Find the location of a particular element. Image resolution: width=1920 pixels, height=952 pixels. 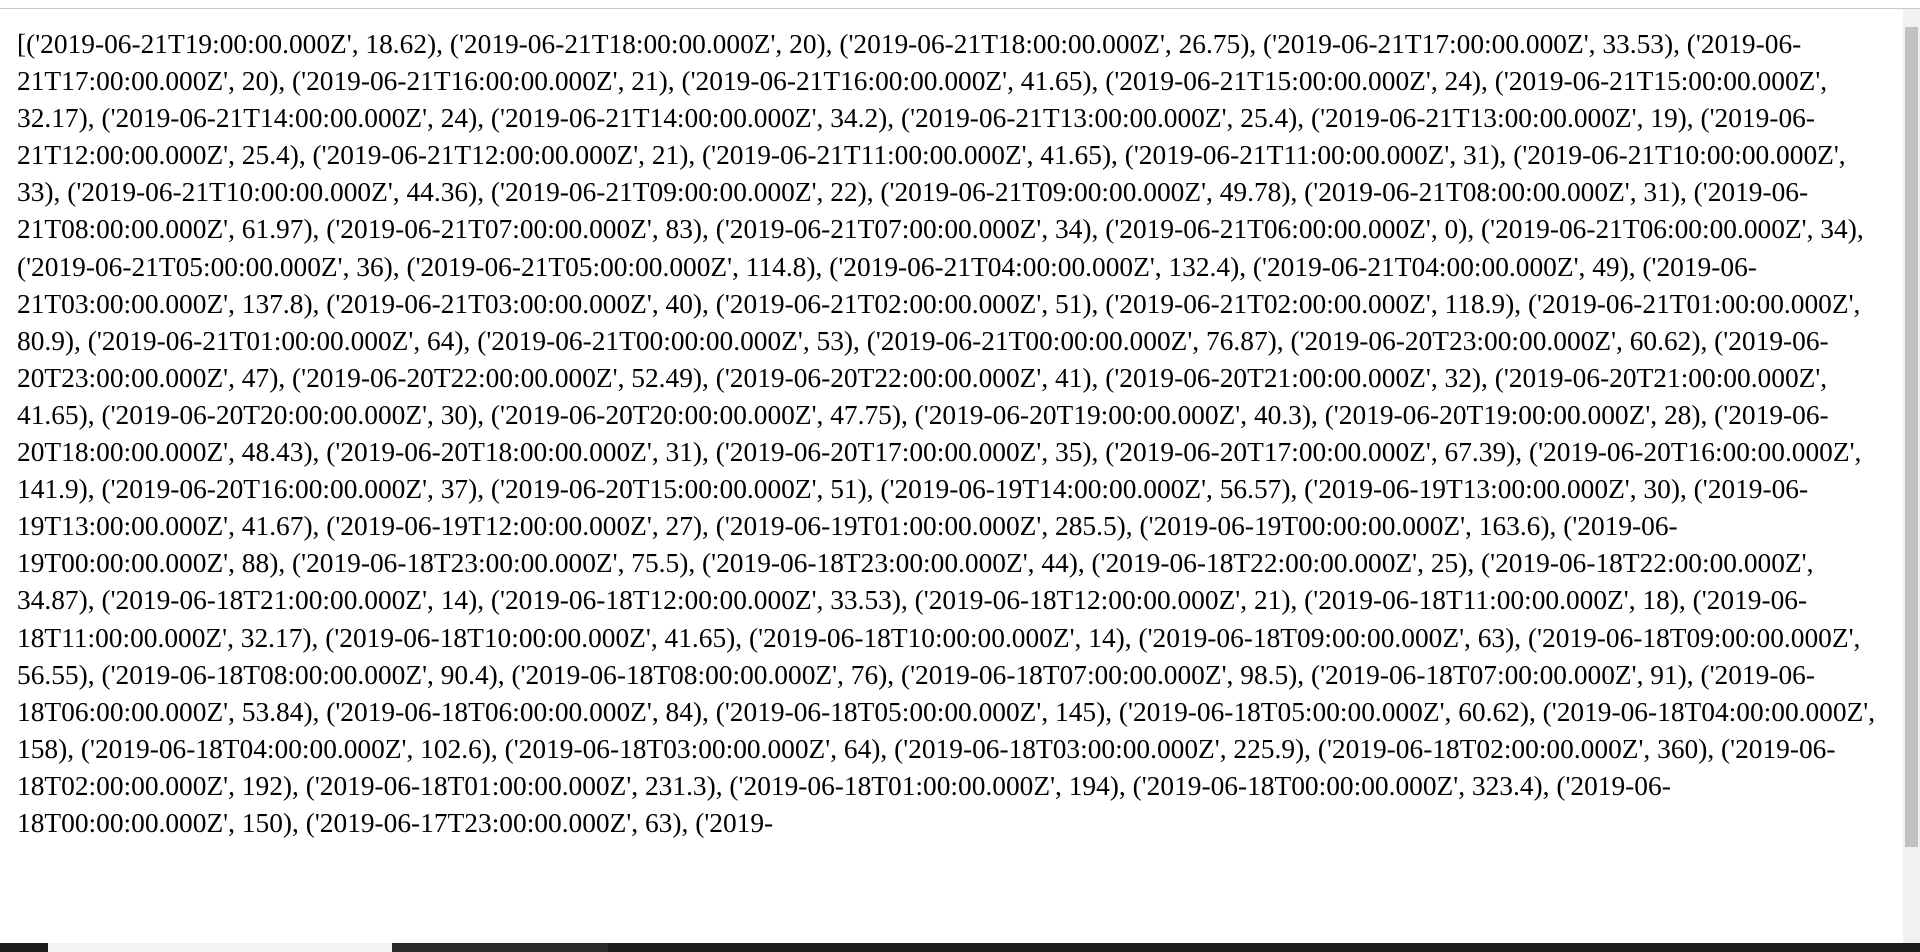

scrollbar-thumb is located at coordinates (1911, 437).